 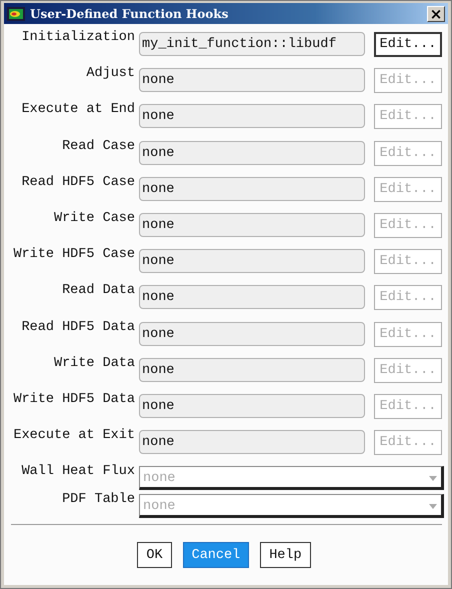 What do you see at coordinates (16, 13) in the screenshot?
I see `app-icon` at bounding box center [16, 13].